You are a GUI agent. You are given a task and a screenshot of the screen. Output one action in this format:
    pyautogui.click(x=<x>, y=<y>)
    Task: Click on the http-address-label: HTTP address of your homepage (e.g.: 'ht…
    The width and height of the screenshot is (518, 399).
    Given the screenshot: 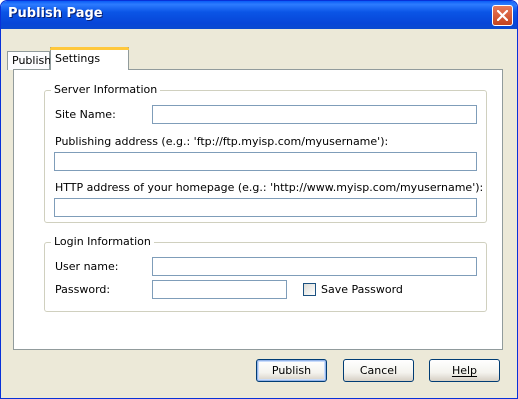 What is the action you would take?
    pyautogui.click(x=269, y=187)
    